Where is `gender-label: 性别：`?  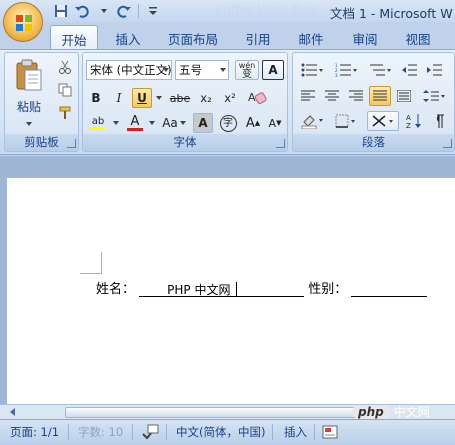 gender-label: 性别： is located at coordinates (328, 289).